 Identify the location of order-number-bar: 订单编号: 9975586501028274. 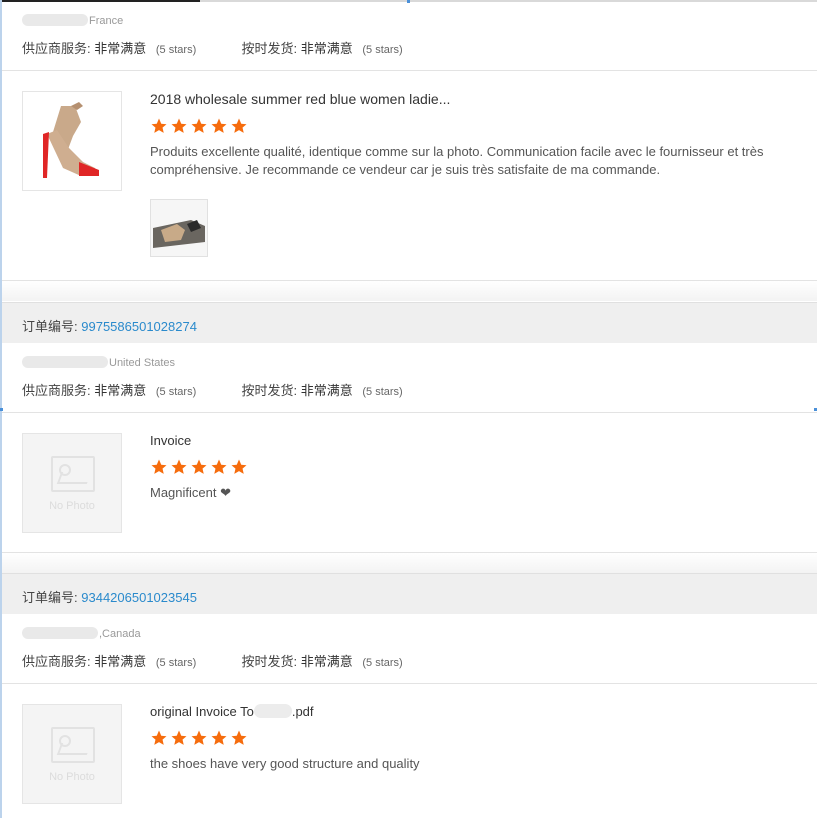
(409, 322).